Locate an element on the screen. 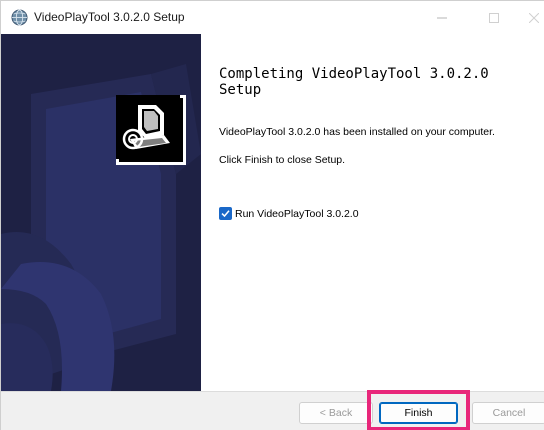  setup-logo is located at coordinates (151, 130).